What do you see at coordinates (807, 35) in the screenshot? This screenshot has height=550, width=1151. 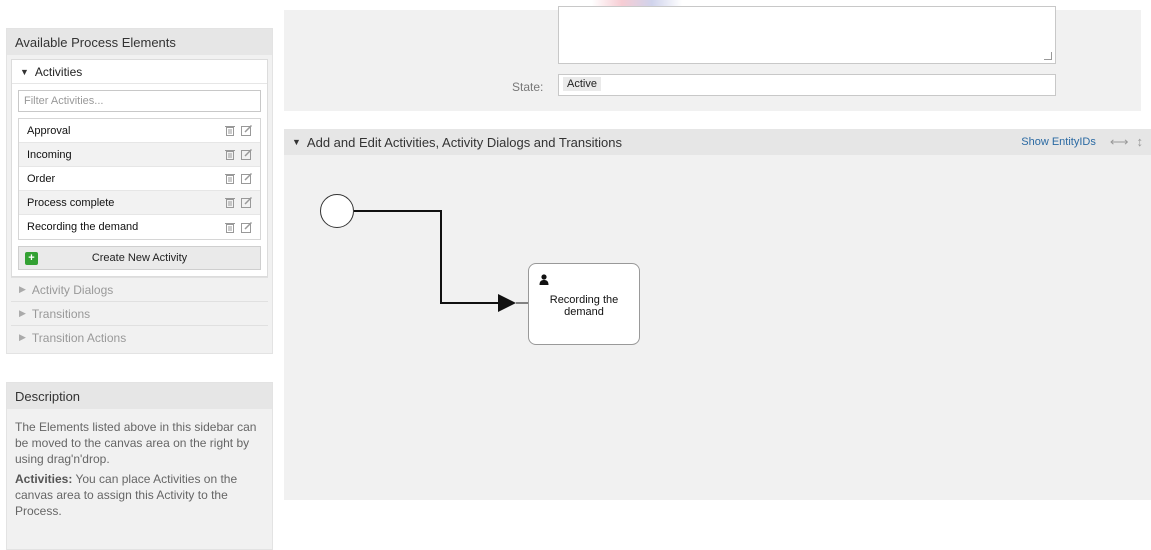 I see `description-textarea` at bounding box center [807, 35].